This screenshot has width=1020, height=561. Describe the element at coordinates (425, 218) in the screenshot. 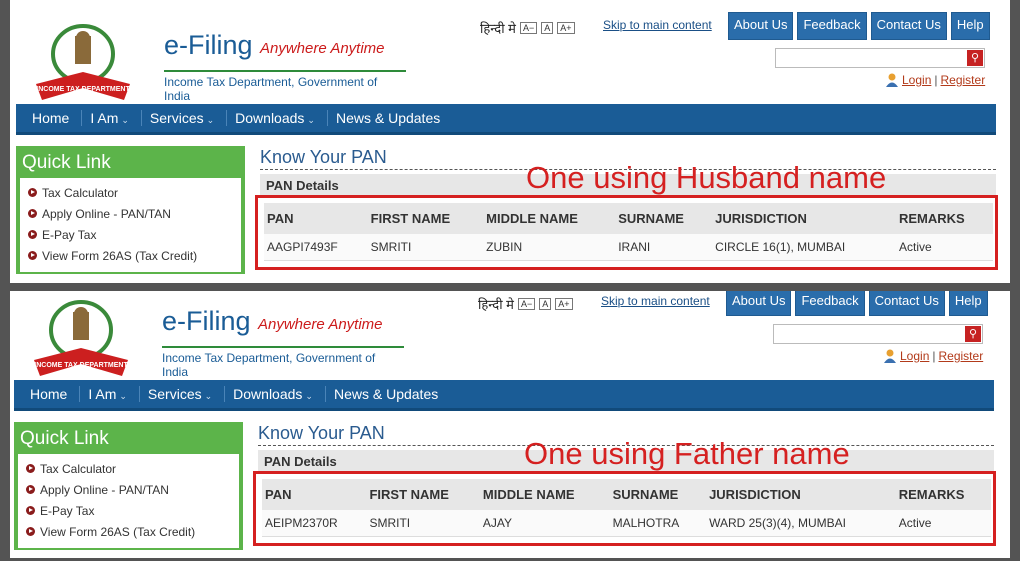

I see `col-first-name: FIRST NAME` at that location.